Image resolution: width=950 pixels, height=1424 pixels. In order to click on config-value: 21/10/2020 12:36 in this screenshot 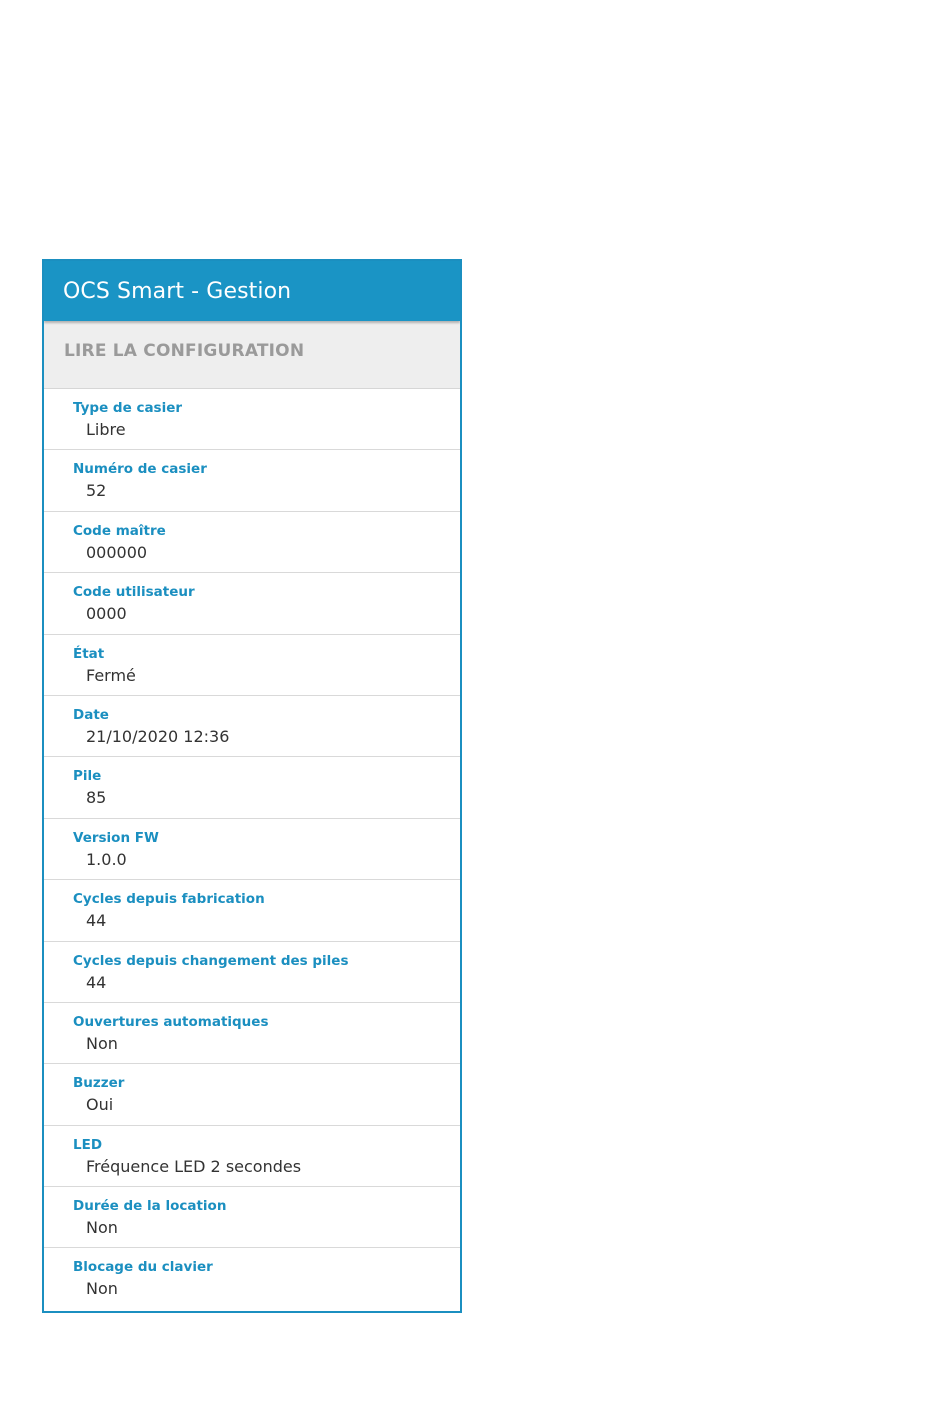, I will do `click(158, 736)`.